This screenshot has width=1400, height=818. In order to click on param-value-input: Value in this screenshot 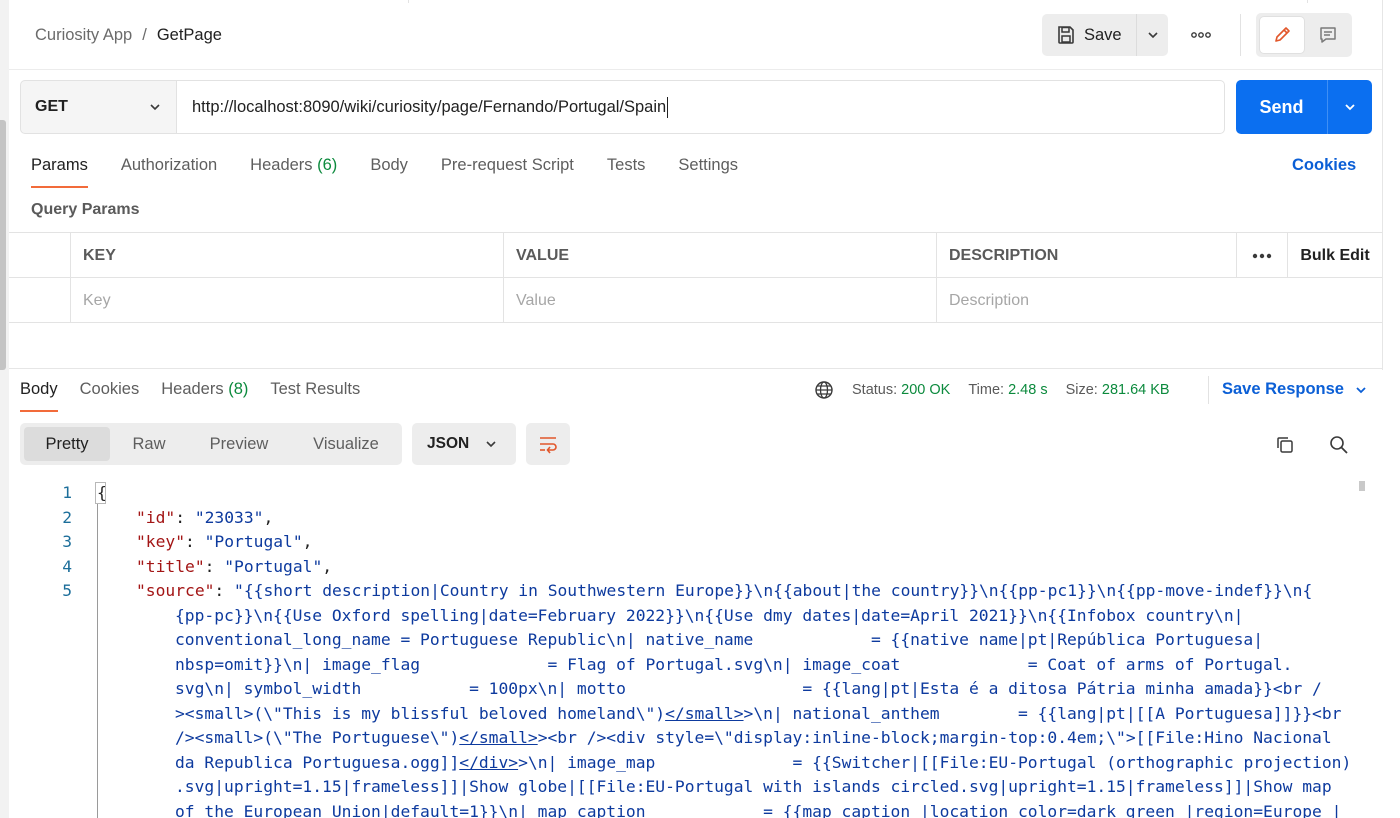, I will do `click(719, 300)`.